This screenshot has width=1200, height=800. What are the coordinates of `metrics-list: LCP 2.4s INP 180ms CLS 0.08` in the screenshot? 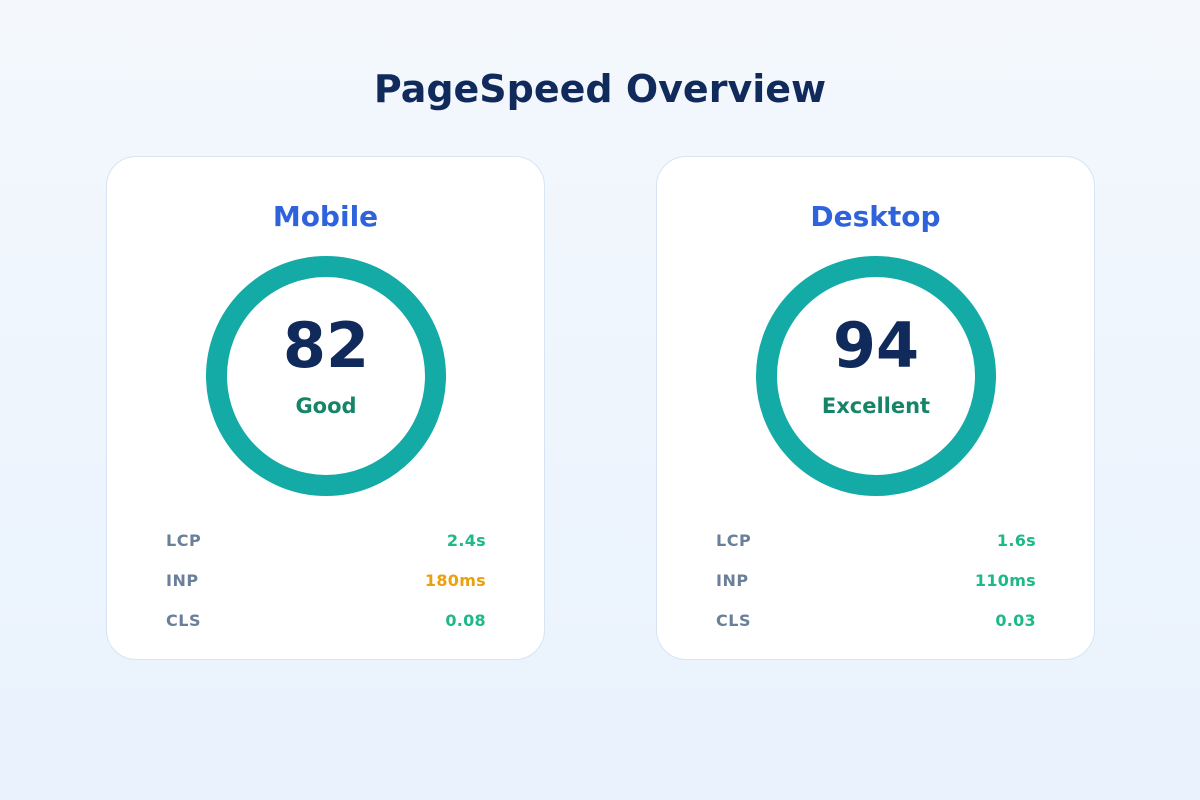 It's located at (326, 589).